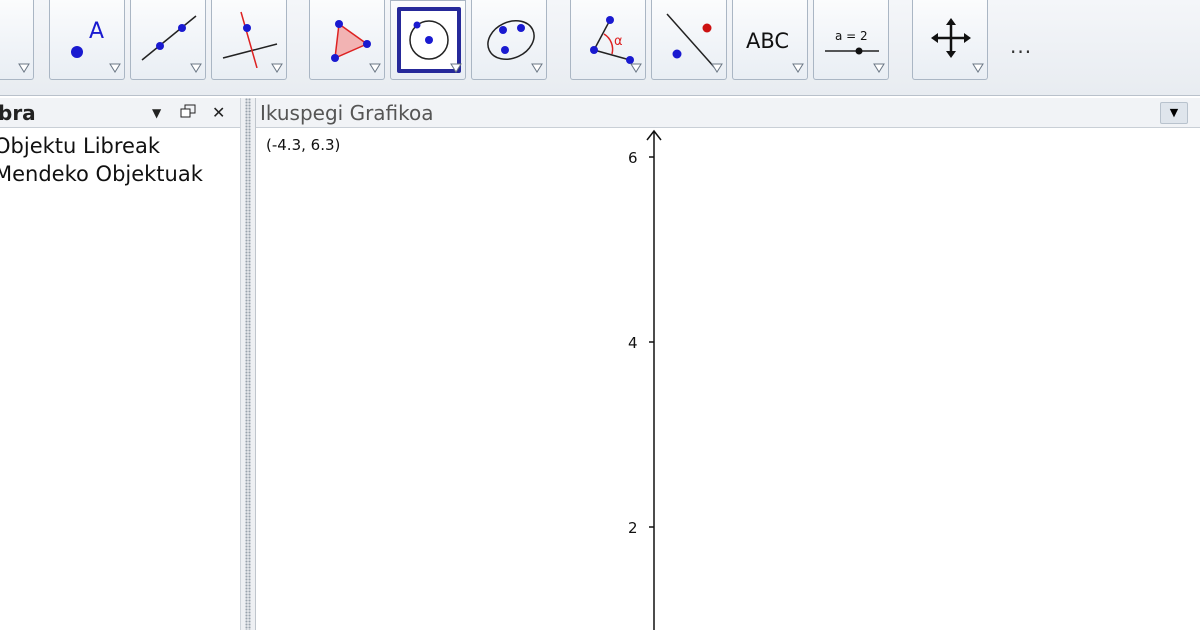 Image resolution: width=1200 pixels, height=630 pixels. What do you see at coordinates (156, 113) in the screenshot?
I see `view-menu-triangle-icon: ▼` at bounding box center [156, 113].